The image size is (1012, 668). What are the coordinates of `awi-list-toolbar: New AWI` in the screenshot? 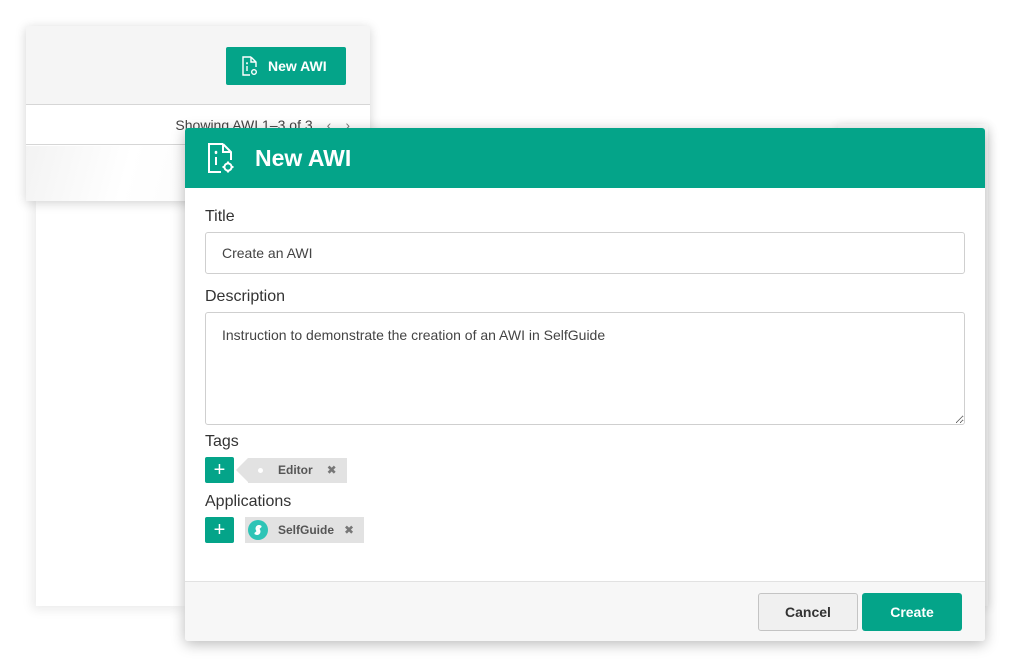 It's located at (198, 65).